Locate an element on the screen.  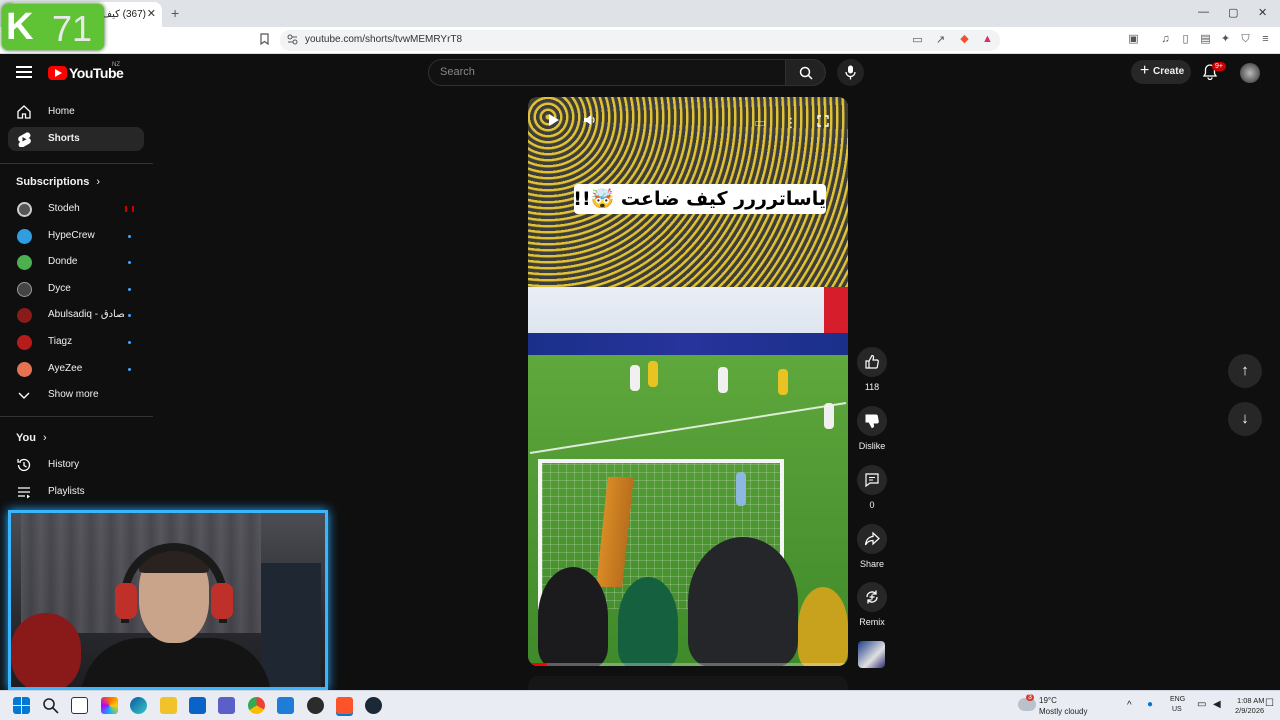
remix-button is located at coordinates (872, 597).